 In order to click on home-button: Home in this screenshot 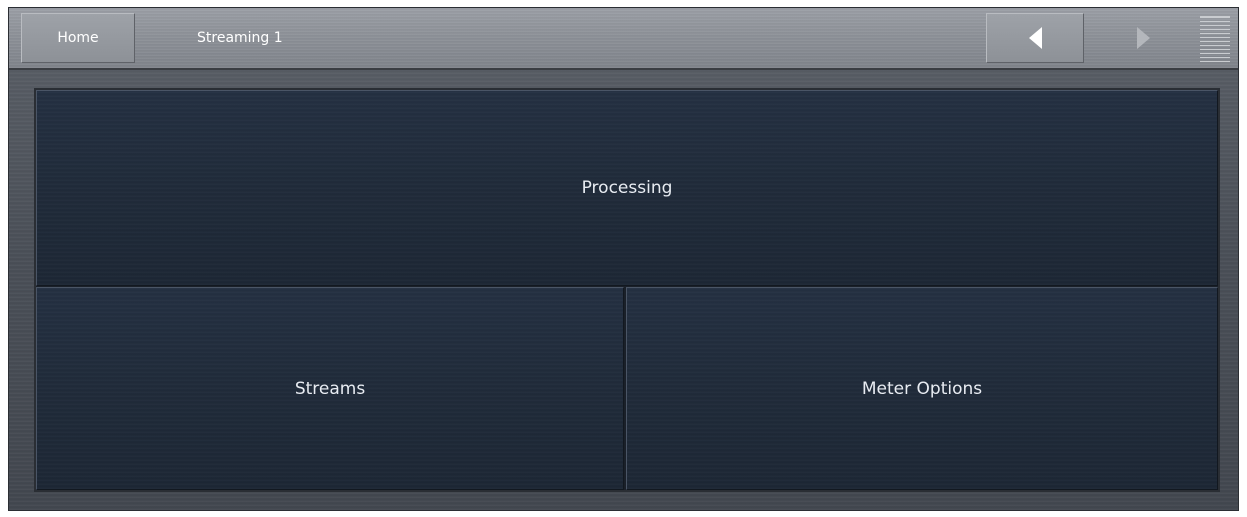, I will do `click(78, 38)`.